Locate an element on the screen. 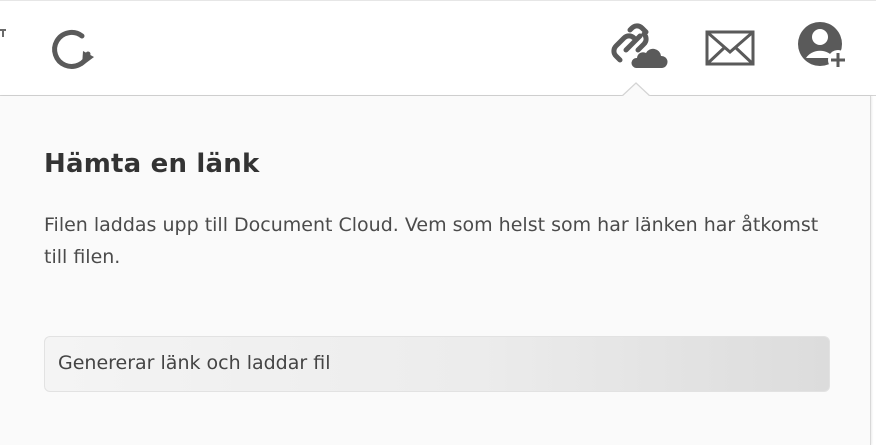 Image resolution: width=876 pixels, height=445 pixels. link-cloud-icon is located at coordinates (639, 45).